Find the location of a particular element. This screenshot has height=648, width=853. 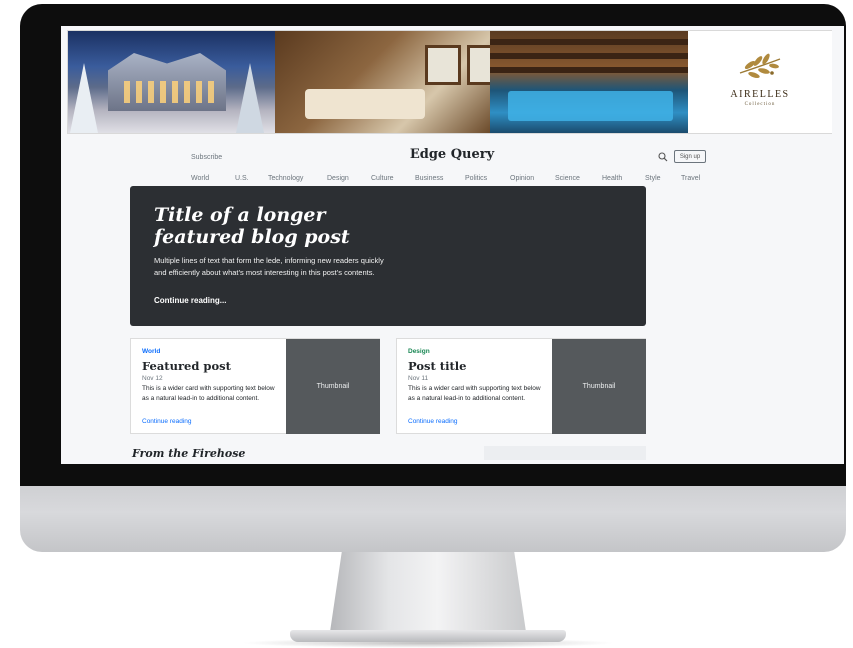

sidebar-box is located at coordinates (565, 453).